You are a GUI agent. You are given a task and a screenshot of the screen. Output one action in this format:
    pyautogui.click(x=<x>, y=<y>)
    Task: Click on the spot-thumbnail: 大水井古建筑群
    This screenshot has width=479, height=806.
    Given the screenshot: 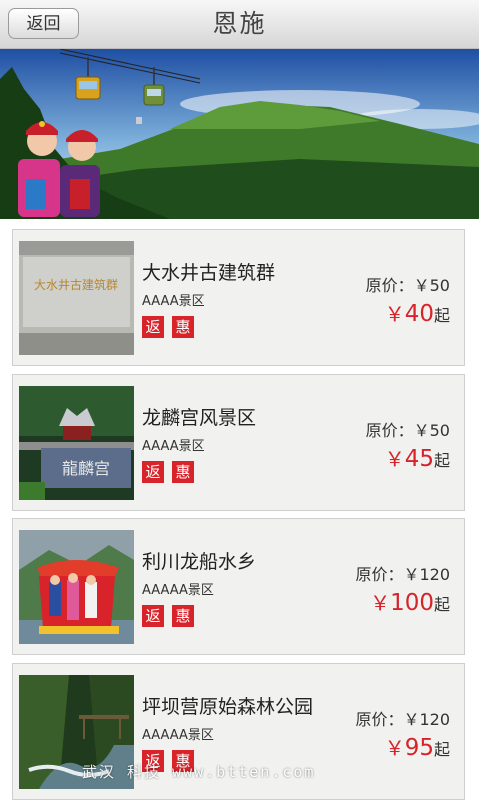 What is the action you would take?
    pyautogui.click(x=76, y=298)
    